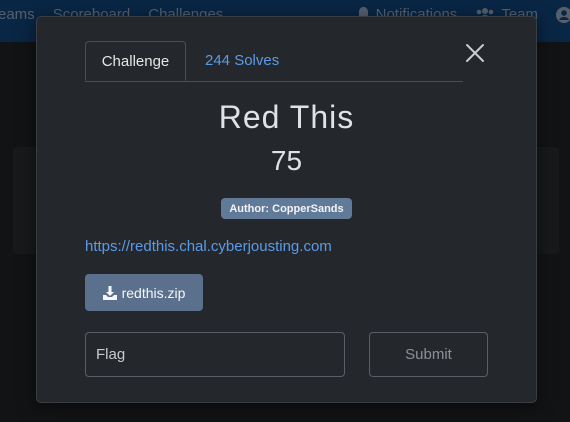 The width and height of the screenshot is (570, 422). Describe the element at coordinates (215, 354) in the screenshot. I see `flag-input` at that location.